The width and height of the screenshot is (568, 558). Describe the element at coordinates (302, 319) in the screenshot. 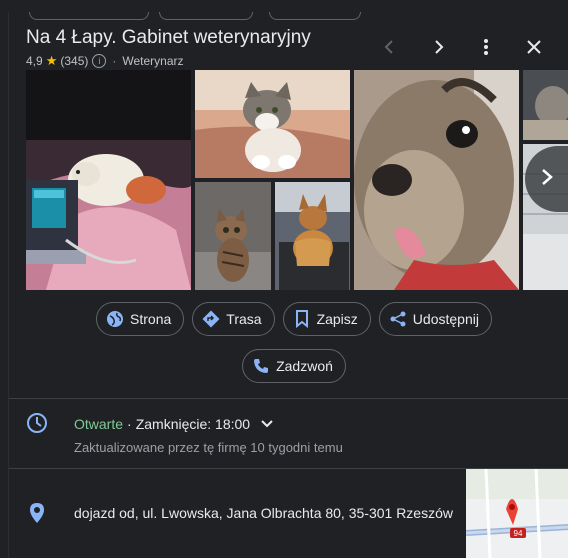

I see `bookmark-icon` at that location.